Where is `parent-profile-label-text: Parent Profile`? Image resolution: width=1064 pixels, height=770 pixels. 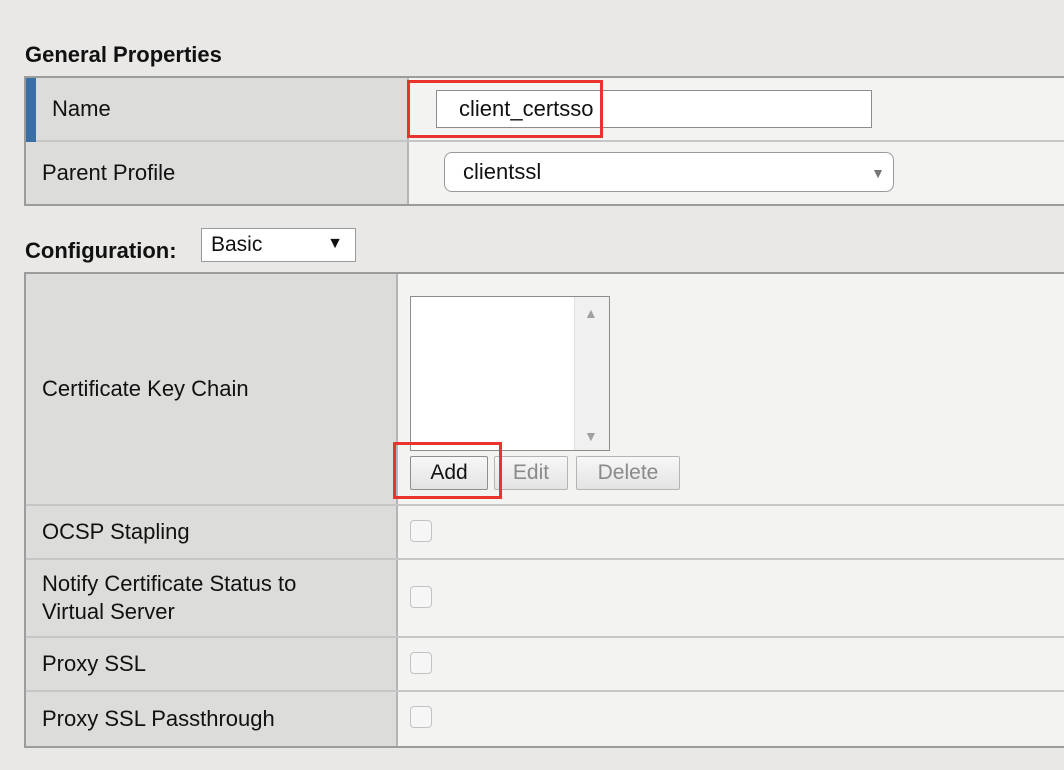
parent-profile-label-text: Parent Profile is located at coordinates (109, 172).